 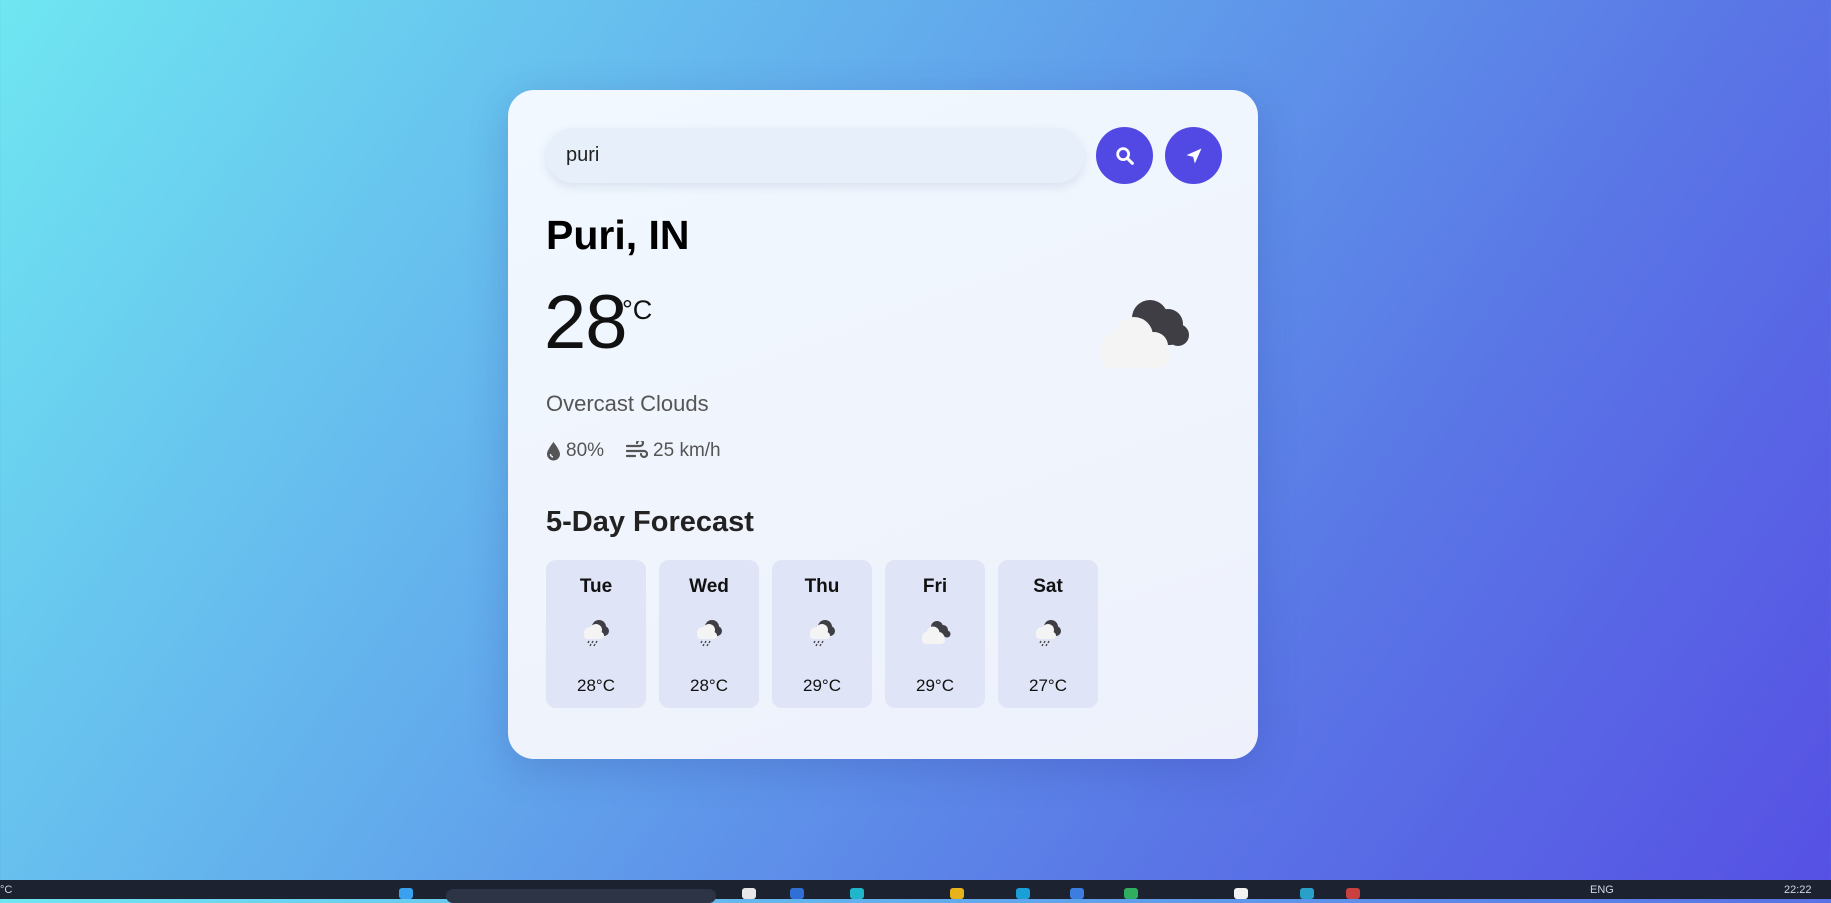 I want to click on location-arrow-icon, so click(x=1193, y=155).